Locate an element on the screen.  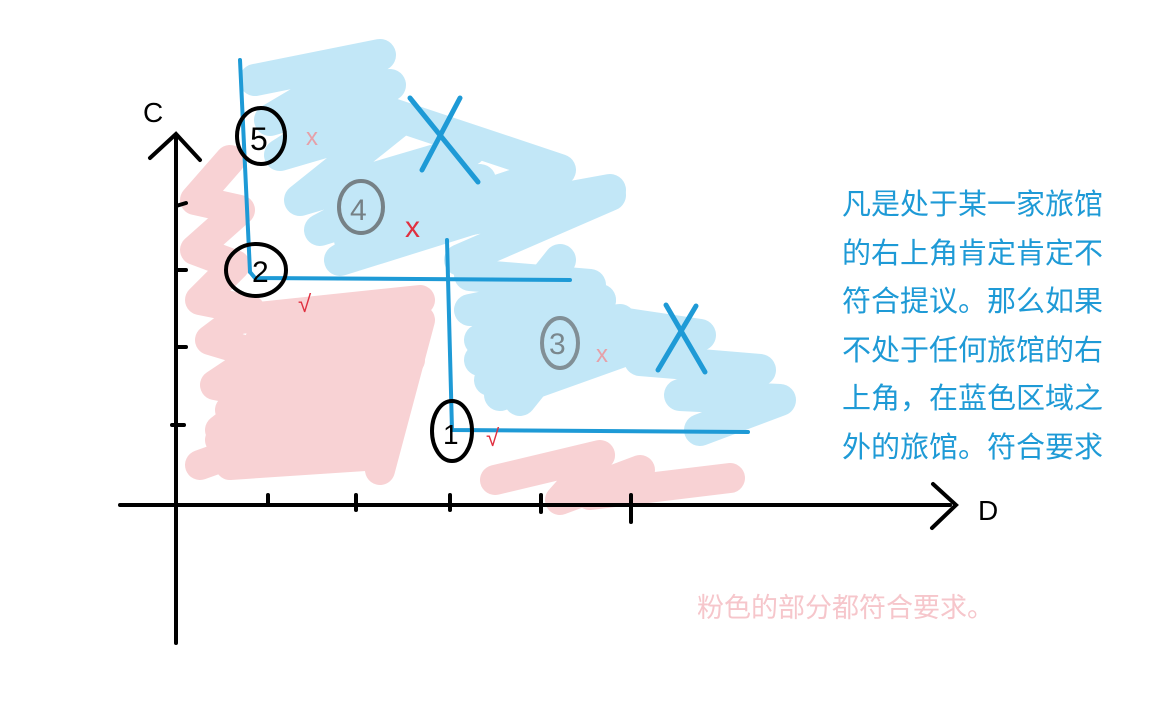
note-line: 凡是处于某一家旅馆 is located at coordinates (973, 204).